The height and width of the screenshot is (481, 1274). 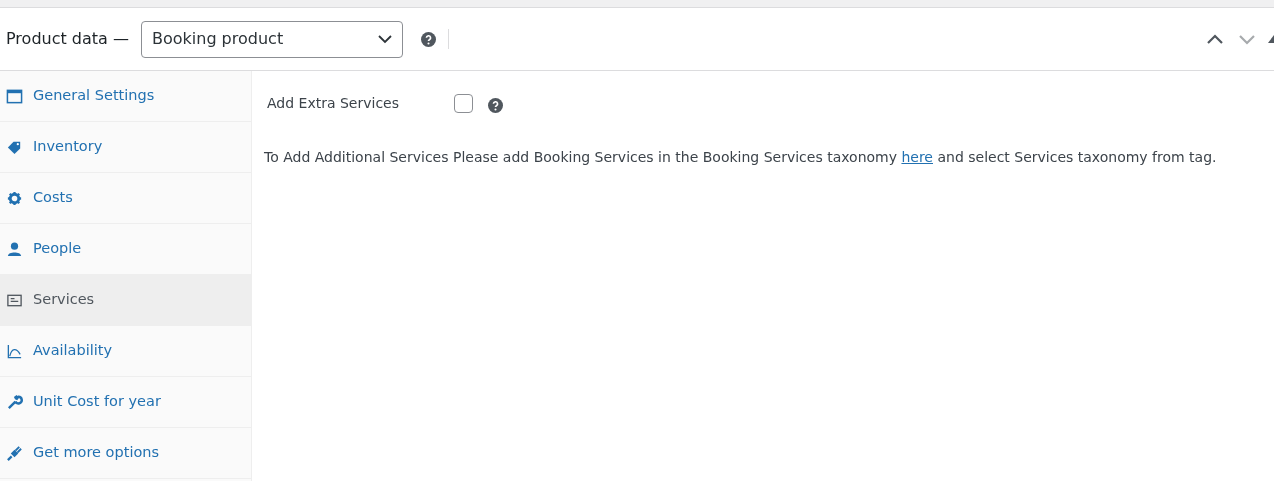 What do you see at coordinates (14, 96) in the screenshot?
I see `window-icon` at bounding box center [14, 96].